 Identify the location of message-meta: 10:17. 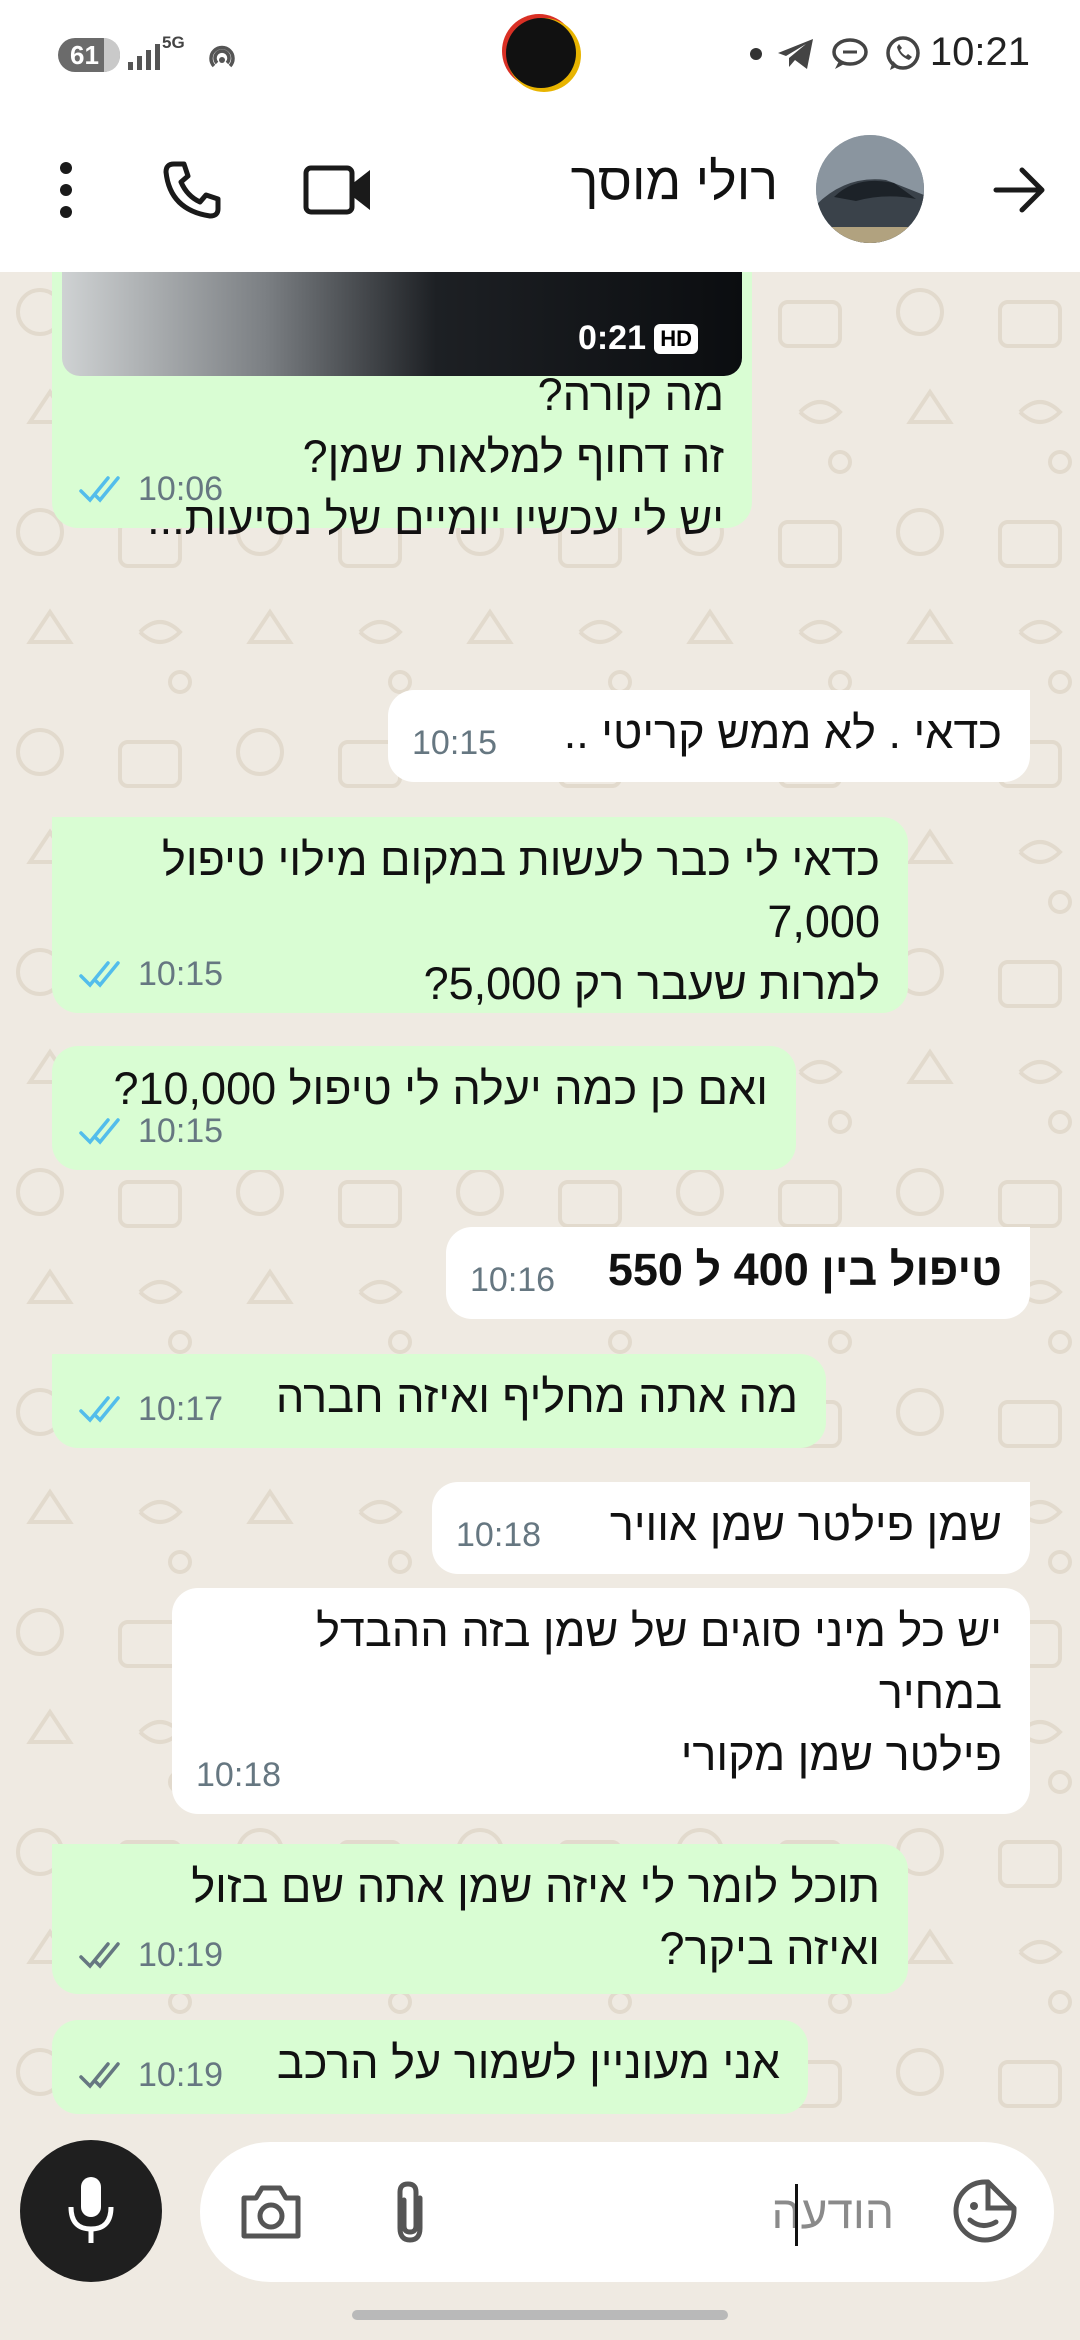
(150, 1409).